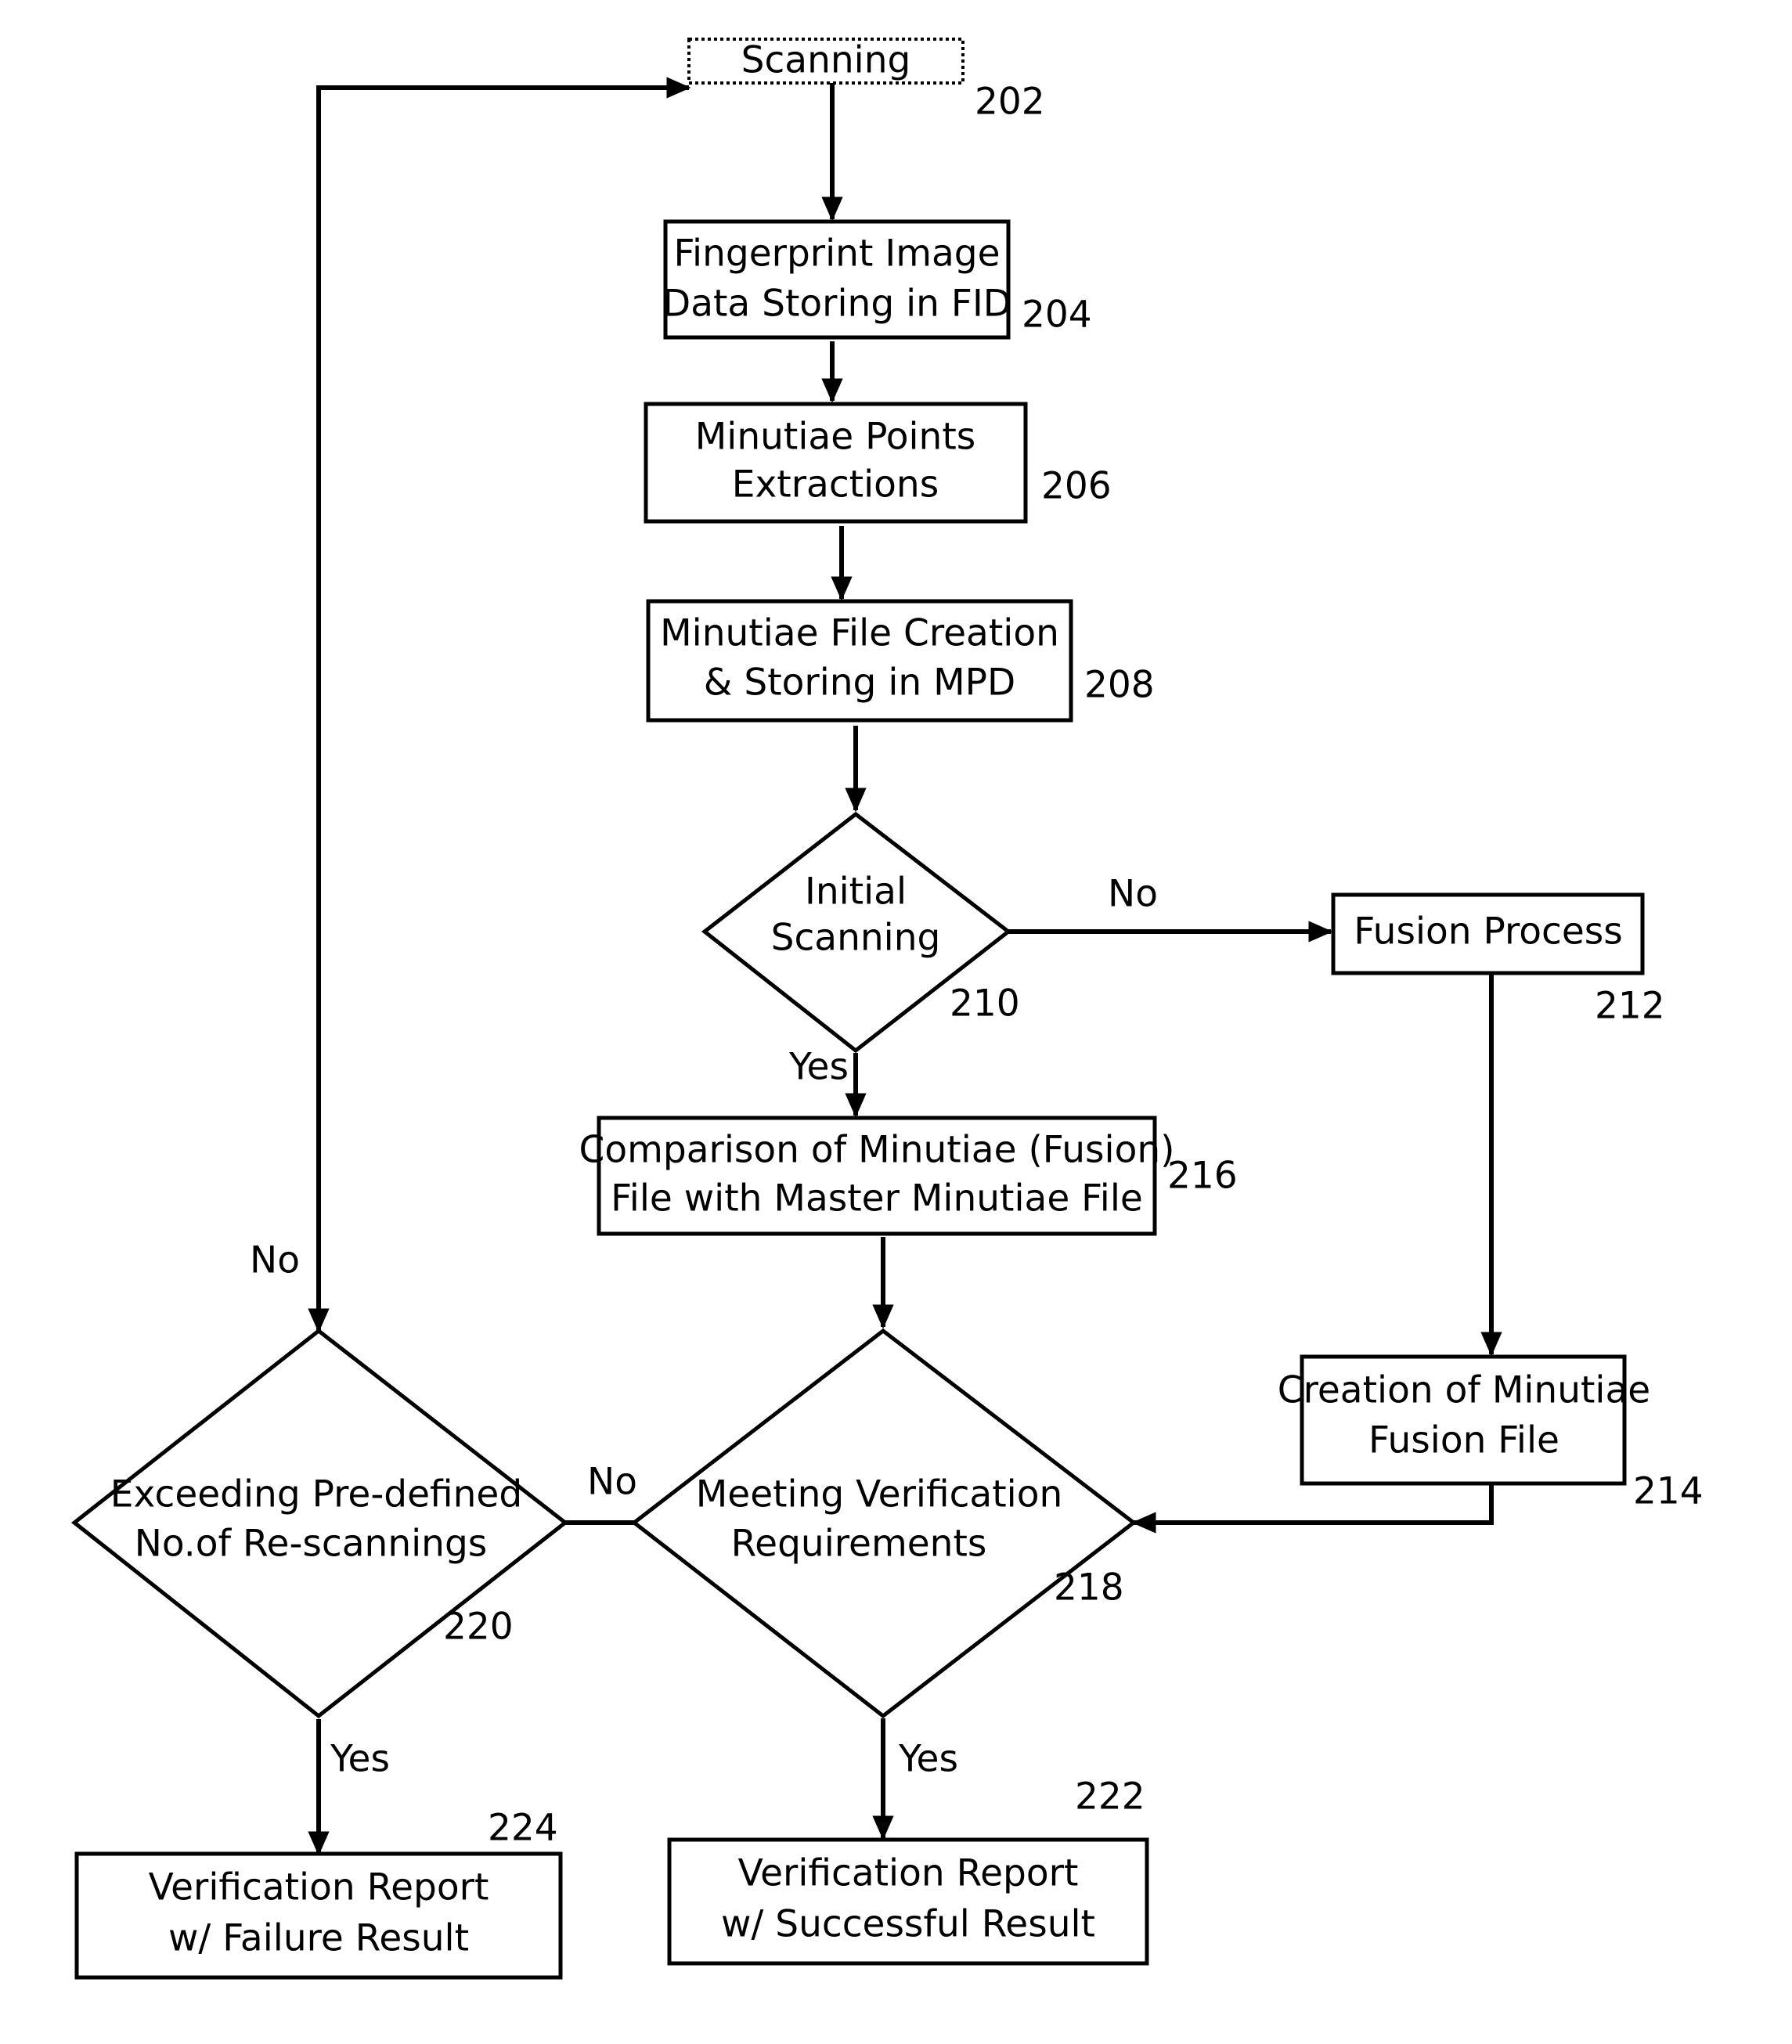  I want to click on node-meeting-verification-line1: Meeting Verification, so click(879, 1494).